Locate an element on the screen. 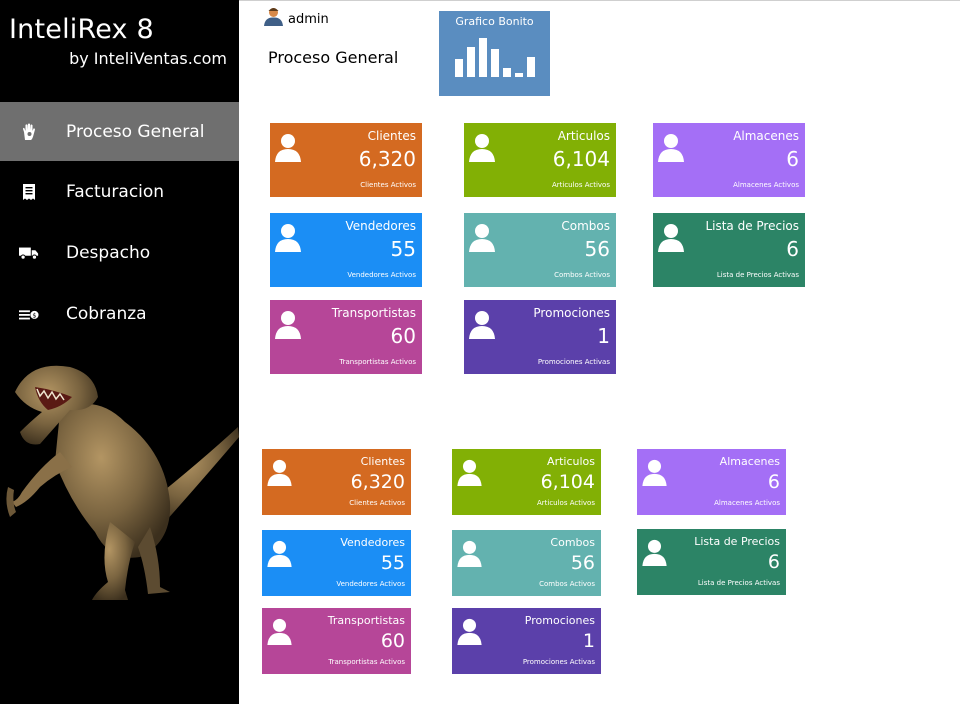  cash-icon: $ is located at coordinates (29, 314).